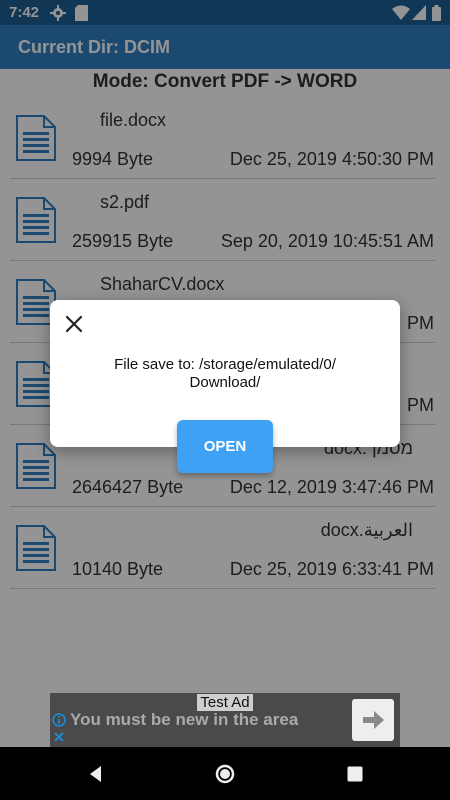  What do you see at coordinates (225, 364) in the screenshot?
I see `dialog-message-line1: File save to: /storage/emulated/0/` at bounding box center [225, 364].